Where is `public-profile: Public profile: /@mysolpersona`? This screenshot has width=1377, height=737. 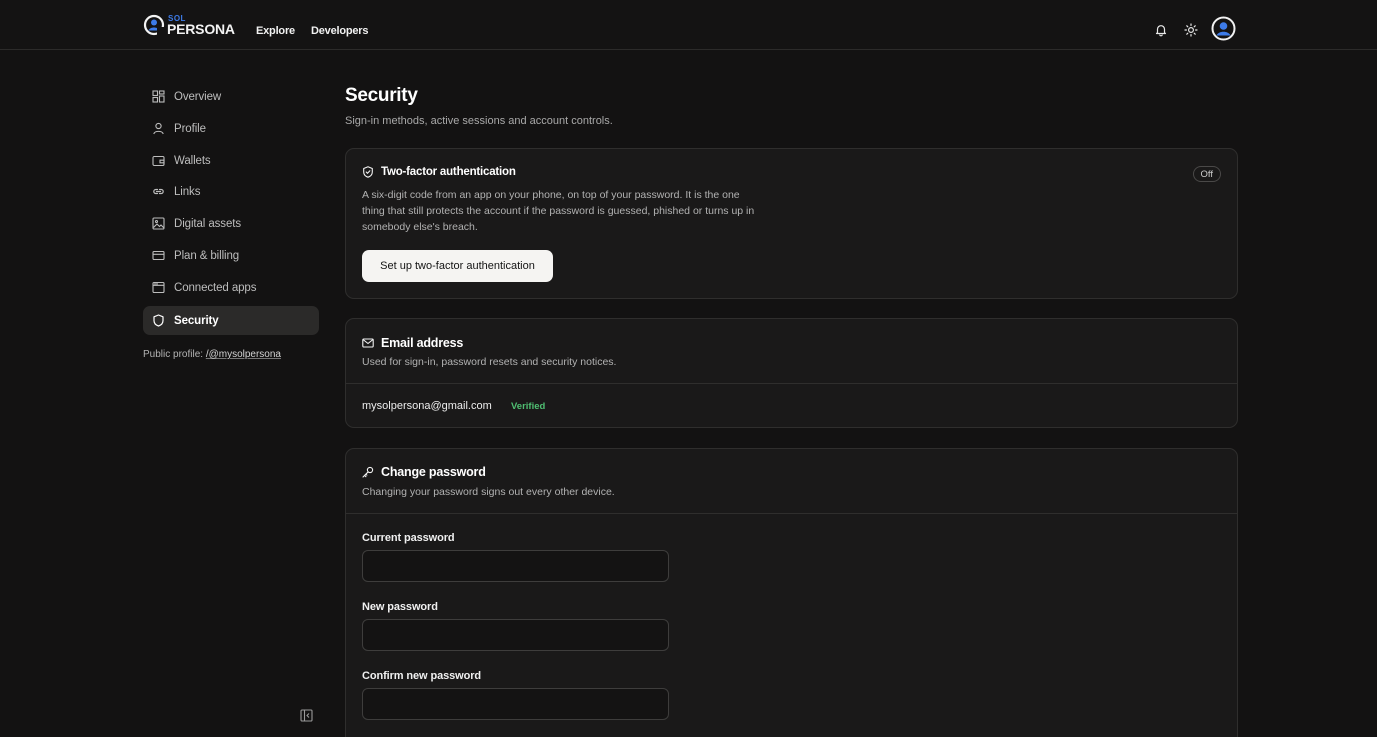
public-profile: Public profile: /@mysolpersona is located at coordinates (212, 354).